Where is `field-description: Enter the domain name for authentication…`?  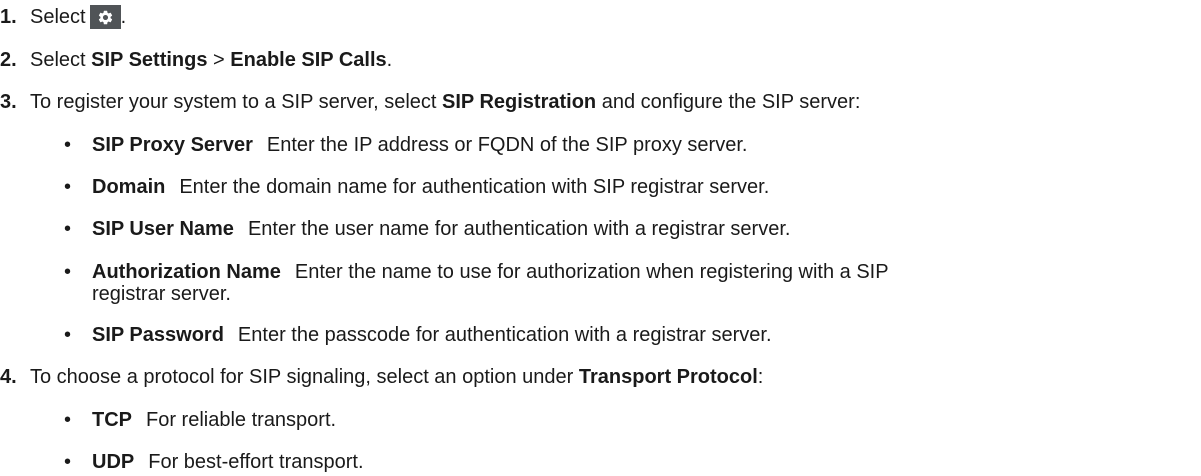 field-description: Enter the domain name for authentication… is located at coordinates (474, 187).